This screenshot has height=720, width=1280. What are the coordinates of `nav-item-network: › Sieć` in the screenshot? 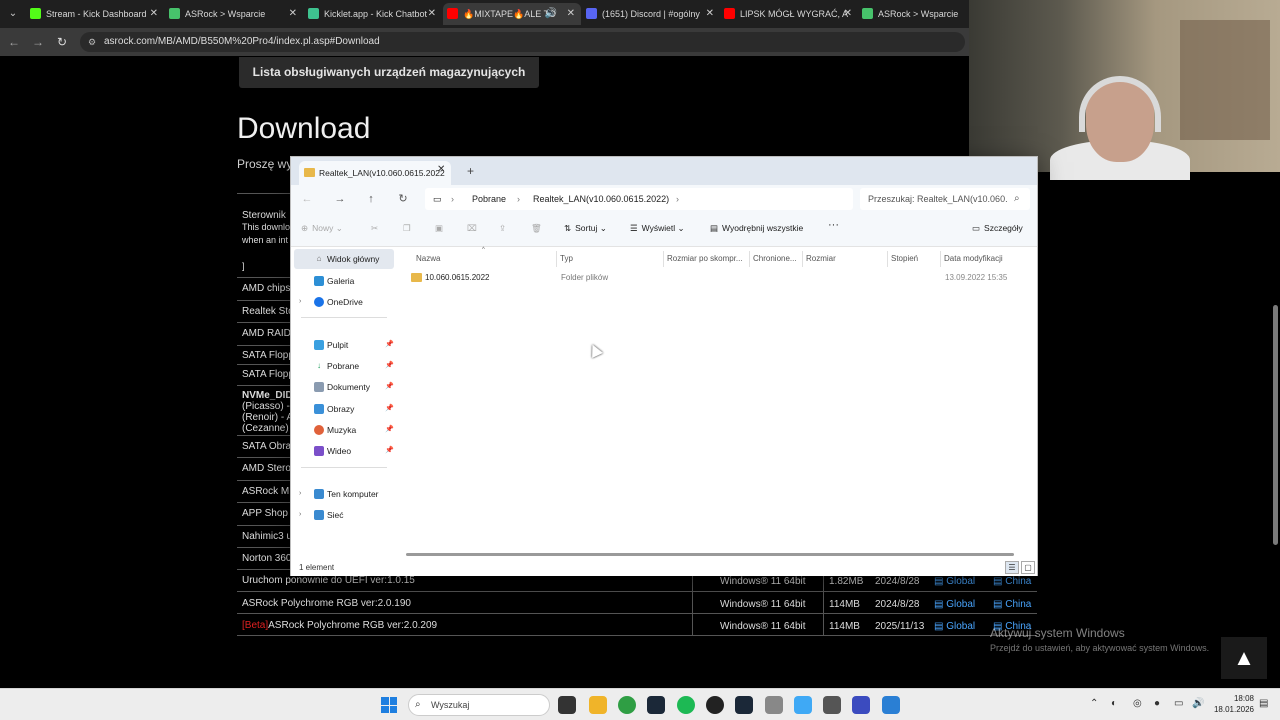 It's located at (344, 515).